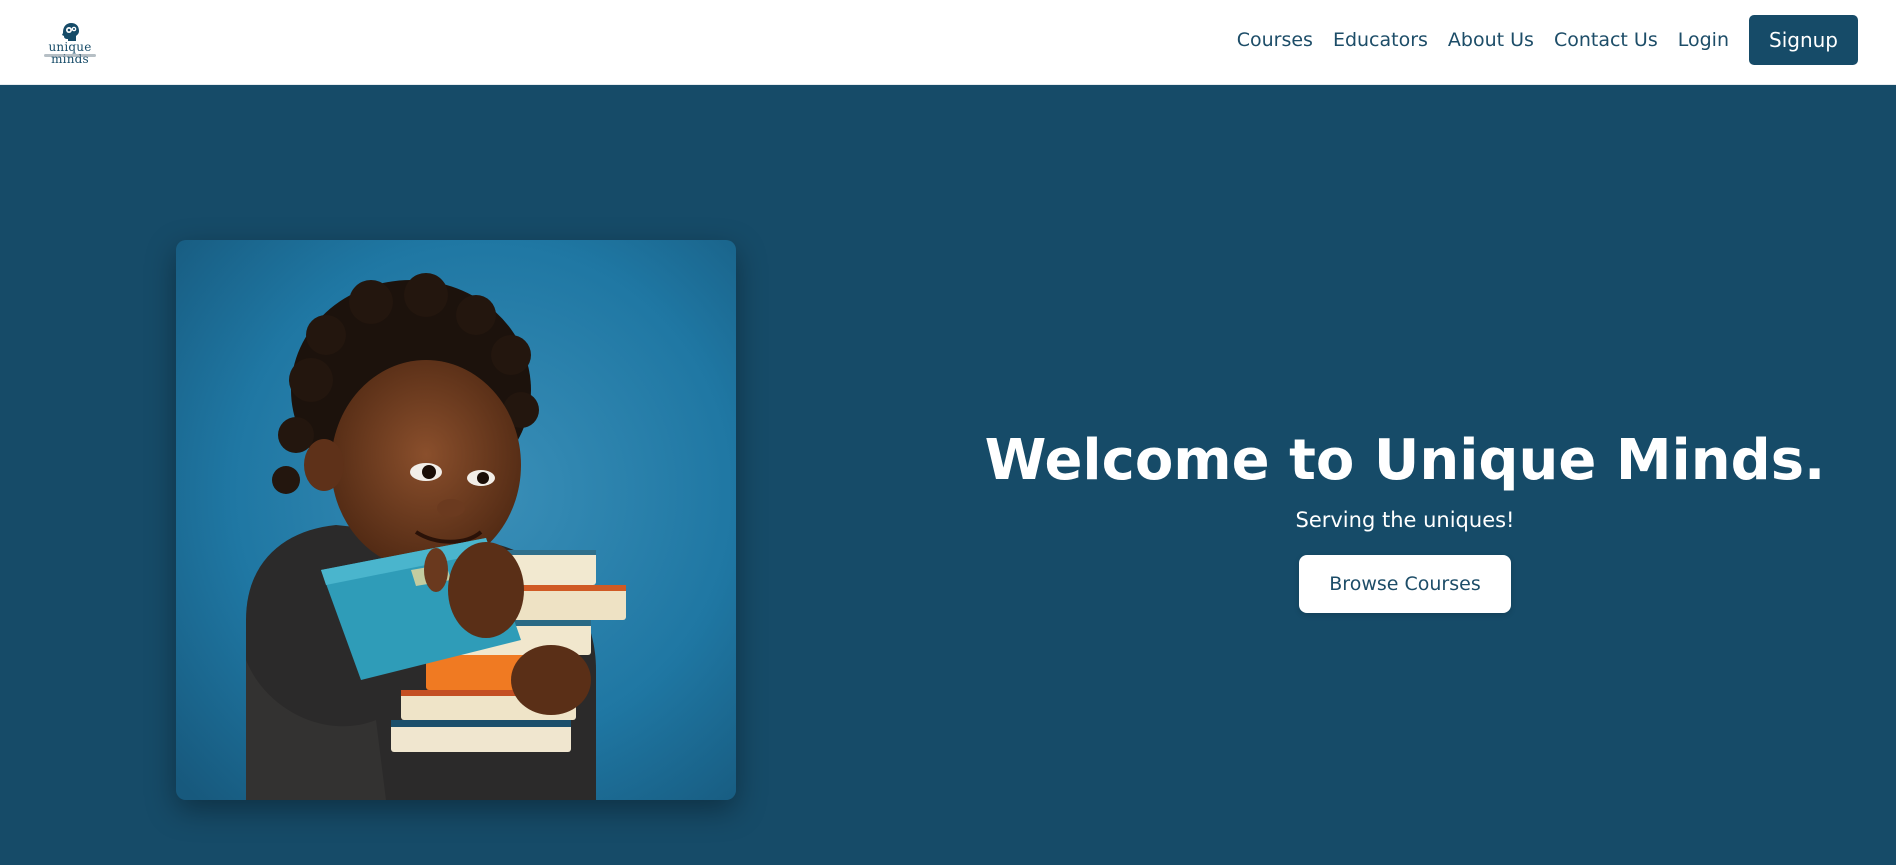 Image resolution: width=1896 pixels, height=865 pixels. I want to click on nav-link-about-us: About Us, so click(1491, 40).